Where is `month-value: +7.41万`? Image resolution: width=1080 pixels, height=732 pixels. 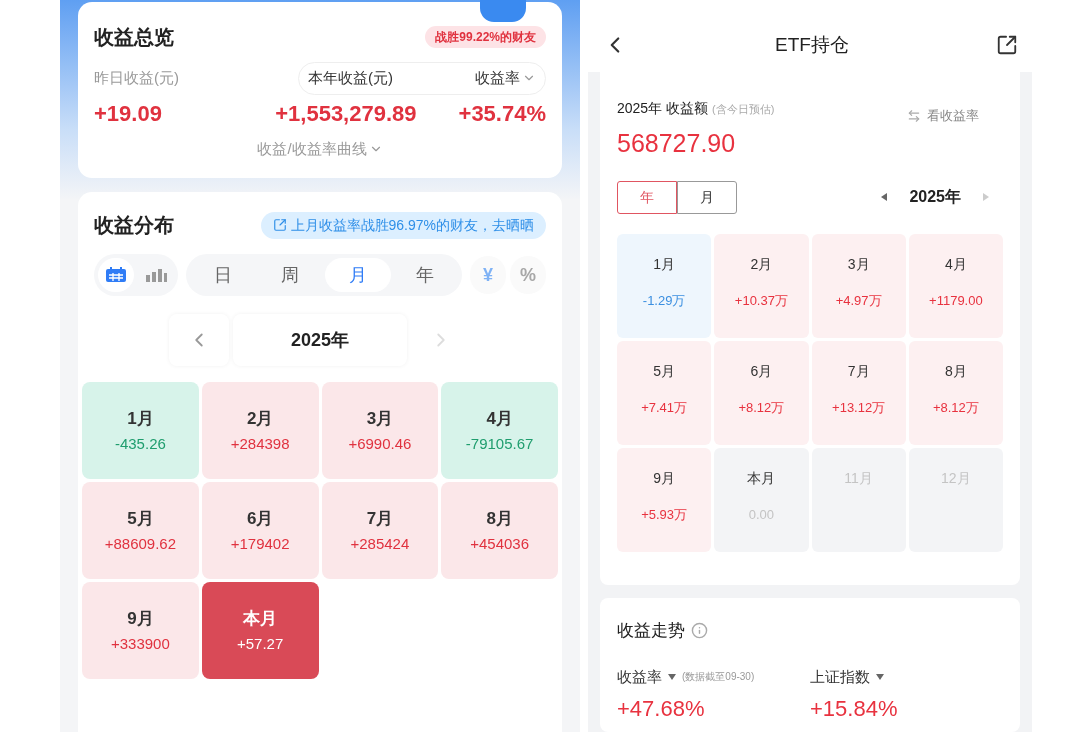
month-value: +7.41万 is located at coordinates (664, 407).